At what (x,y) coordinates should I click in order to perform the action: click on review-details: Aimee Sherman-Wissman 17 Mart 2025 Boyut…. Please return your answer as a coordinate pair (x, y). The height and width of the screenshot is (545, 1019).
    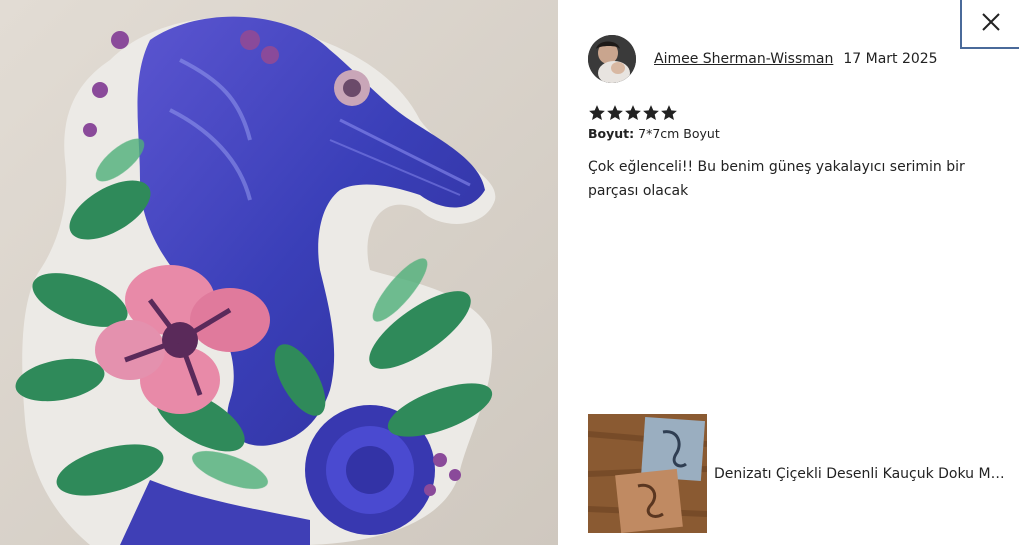
    Looking at the image, I should click on (798, 119).